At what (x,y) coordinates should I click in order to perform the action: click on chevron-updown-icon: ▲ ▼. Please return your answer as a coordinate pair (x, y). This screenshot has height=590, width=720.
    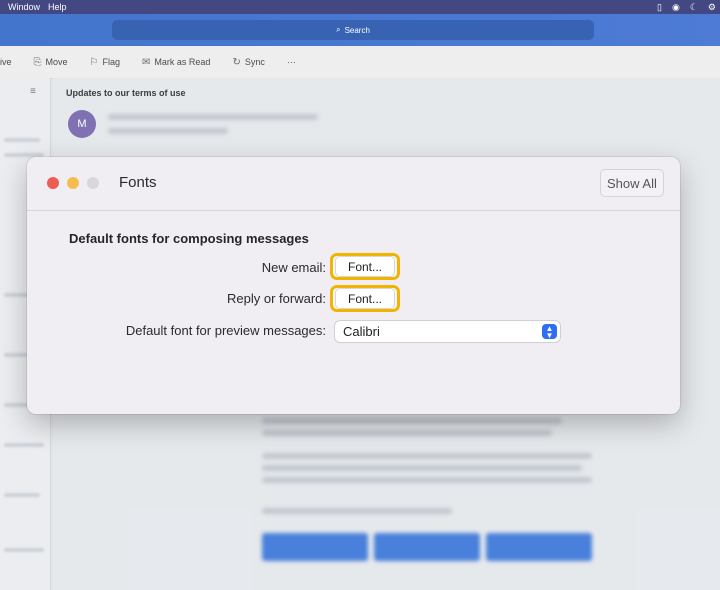
    Looking at the image, I should click on (549, 331).